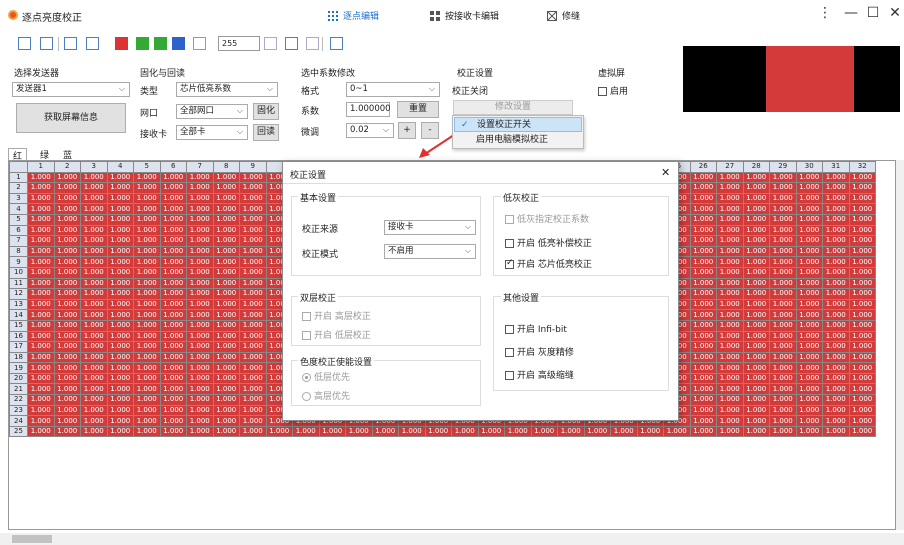 This screenshot has width=904, height=545. What do you see at coordinates (547, 218) in the screenshot?
I see `low-gray-coef-checkbox: 低灰指定校正系数` at bounding box center [547, 218].